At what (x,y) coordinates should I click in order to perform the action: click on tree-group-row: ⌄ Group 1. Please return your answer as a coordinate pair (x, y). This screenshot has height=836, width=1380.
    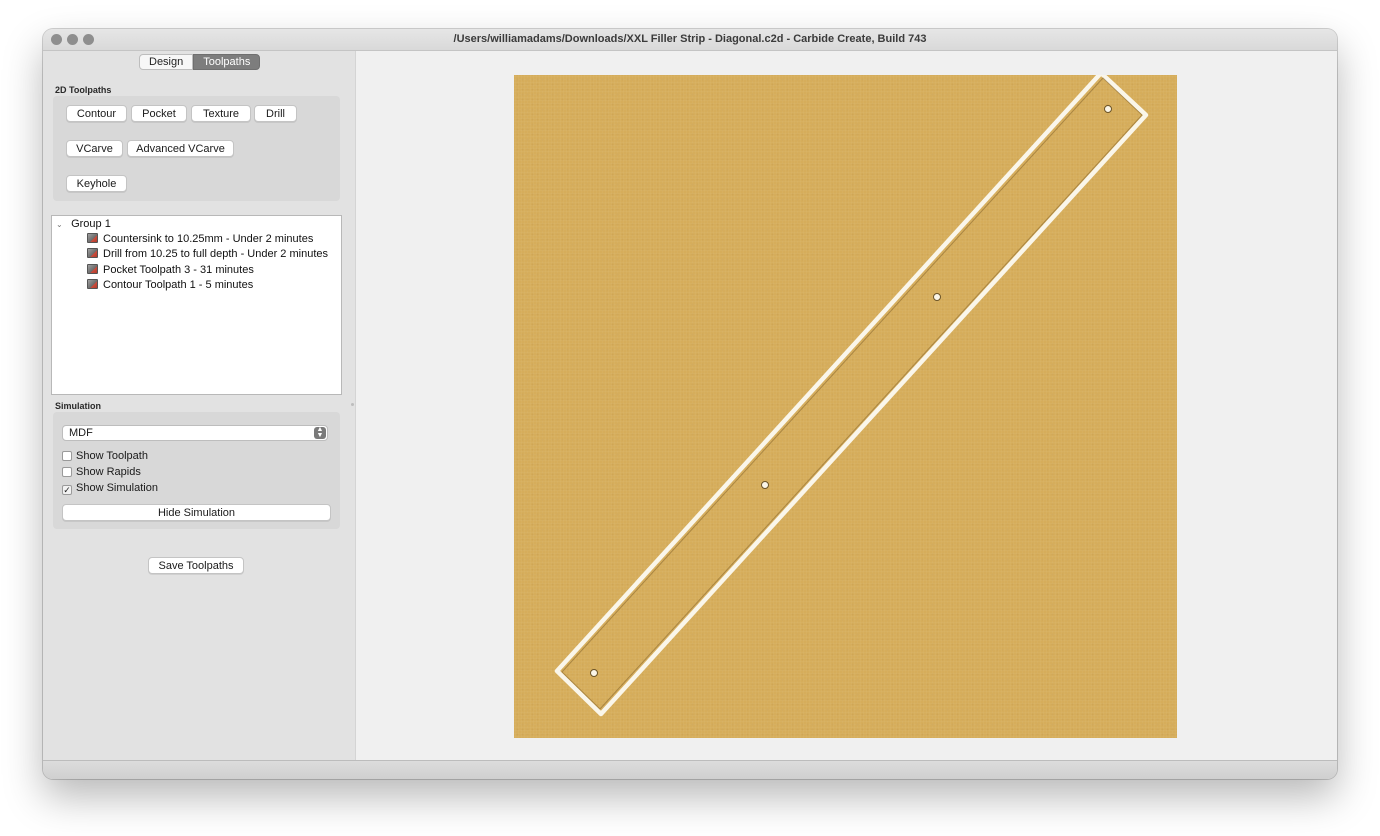
    Looking at the image, I should click on (83, 224).